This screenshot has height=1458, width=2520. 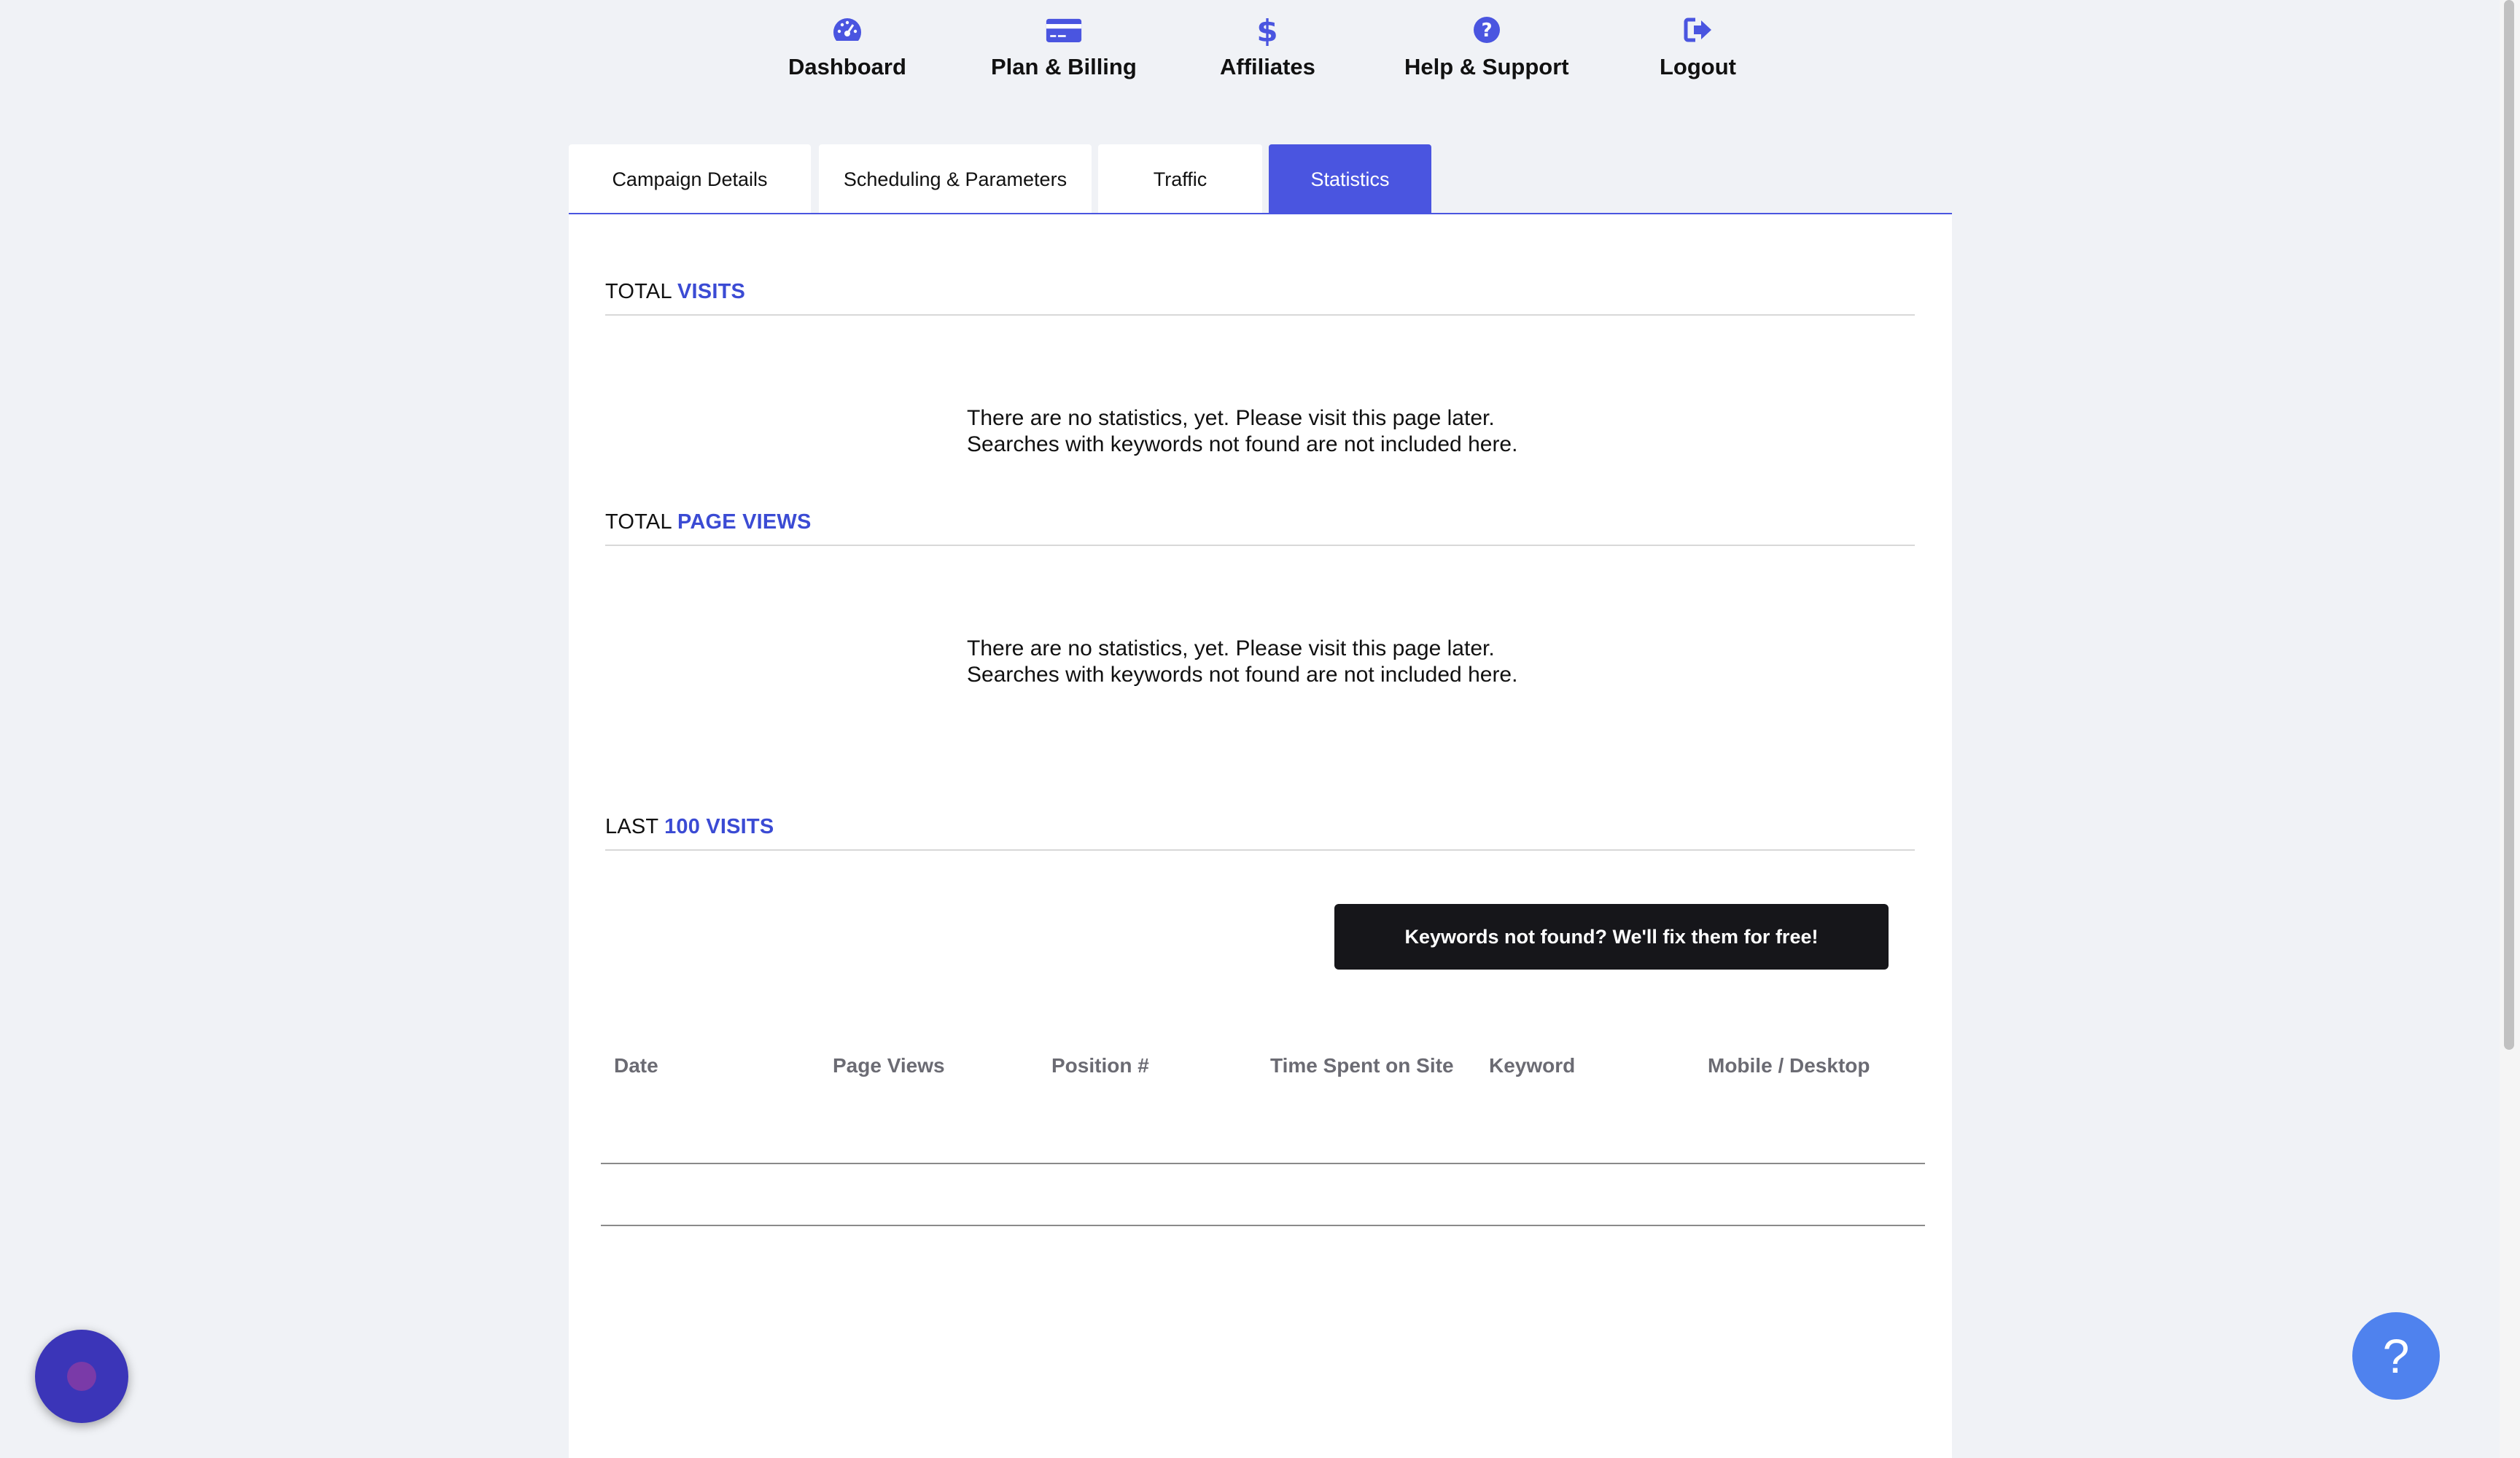 What do you see at coordinates (1267, 66) in the screenshot?
I see `nav-affiliates-label: Affiliates` at bounding box center [1267, 66].